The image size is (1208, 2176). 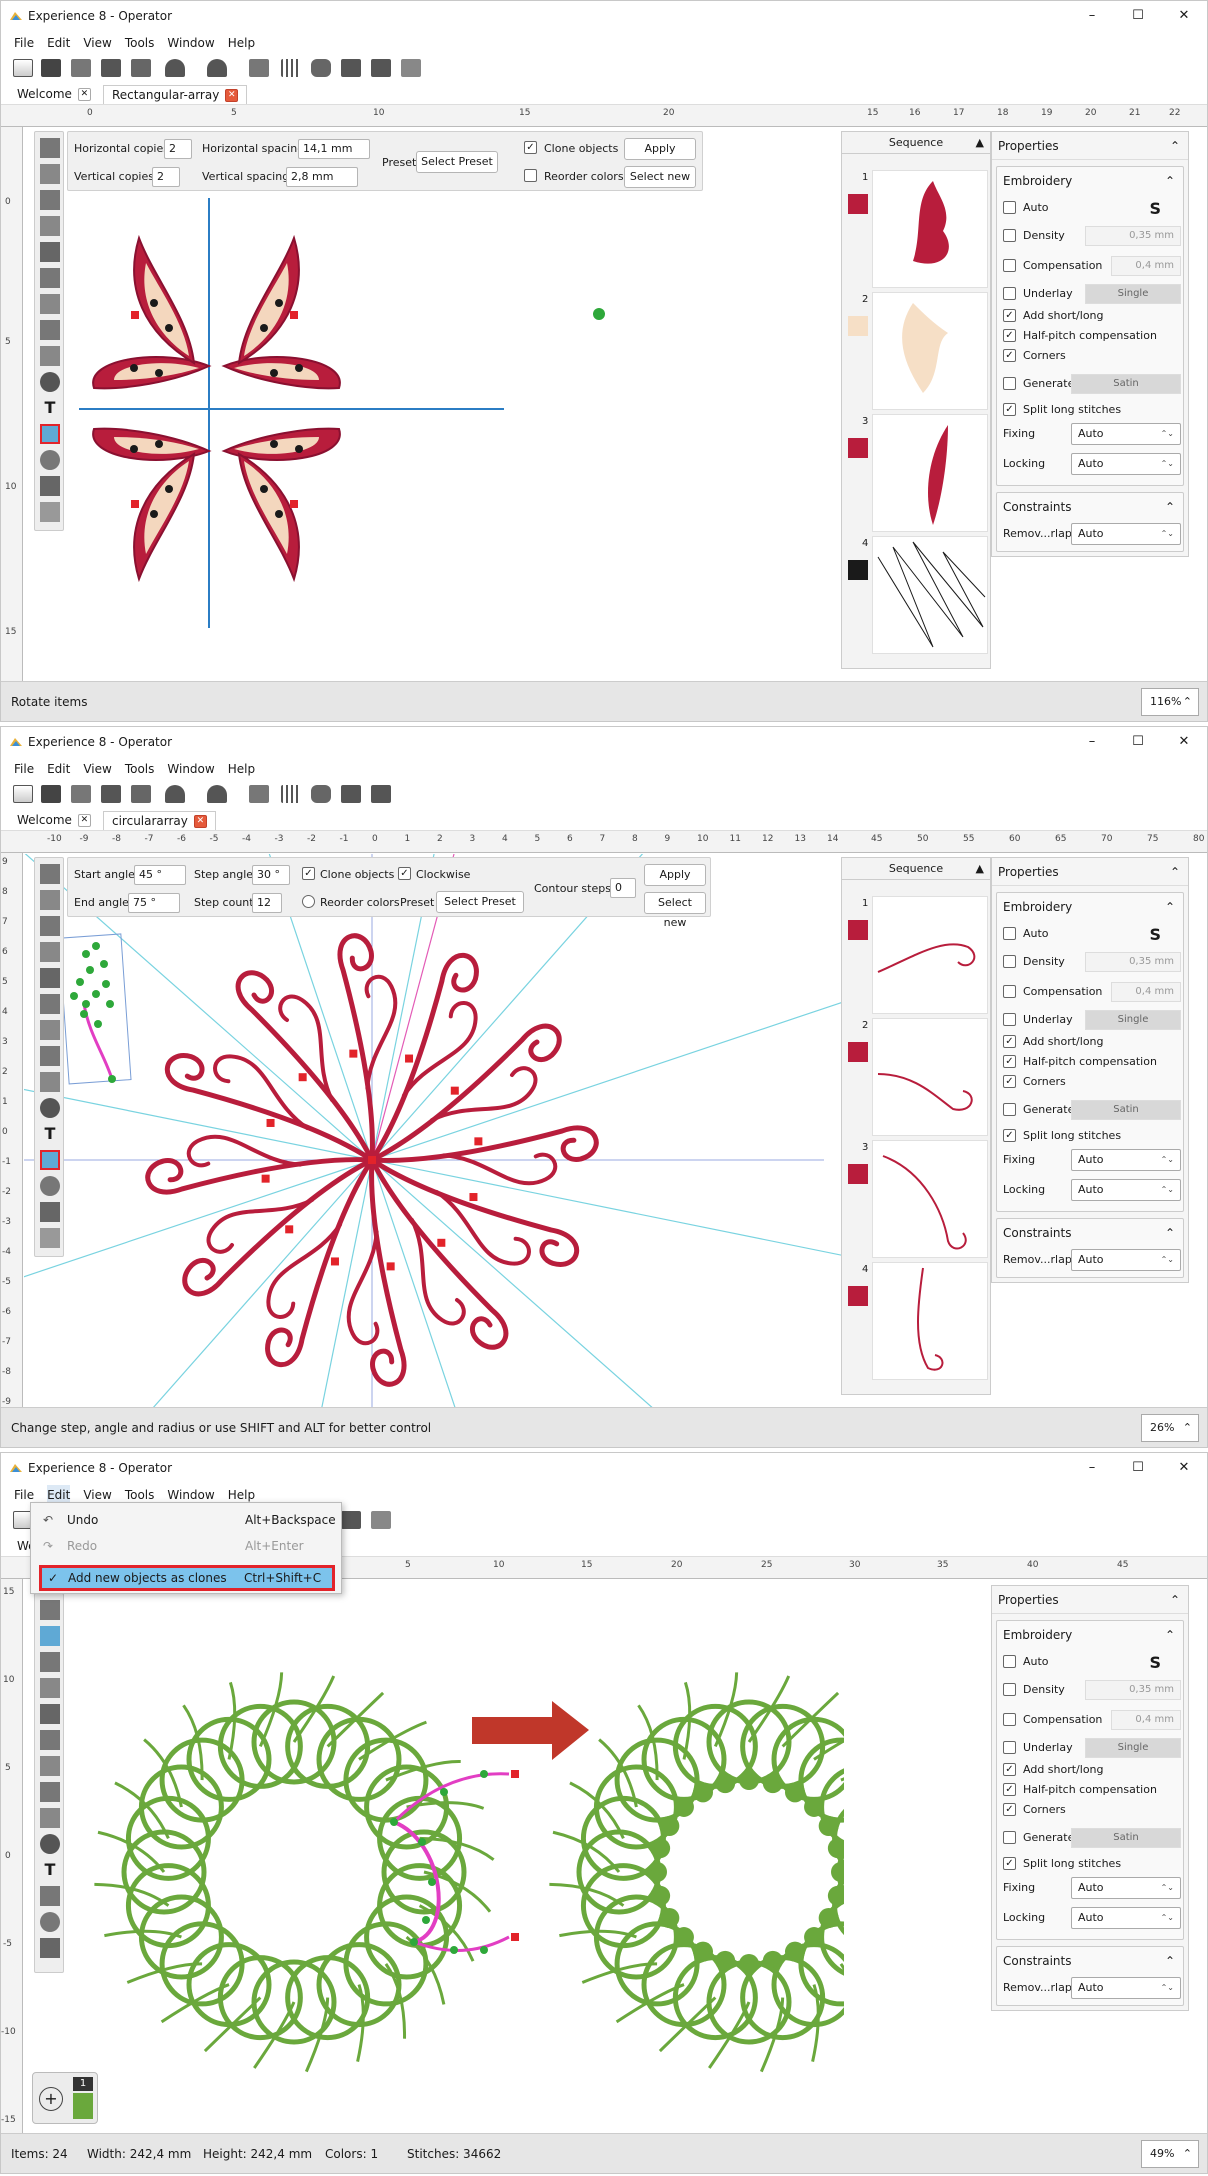 I want to click on file-icon, so click(x=23, y=794).